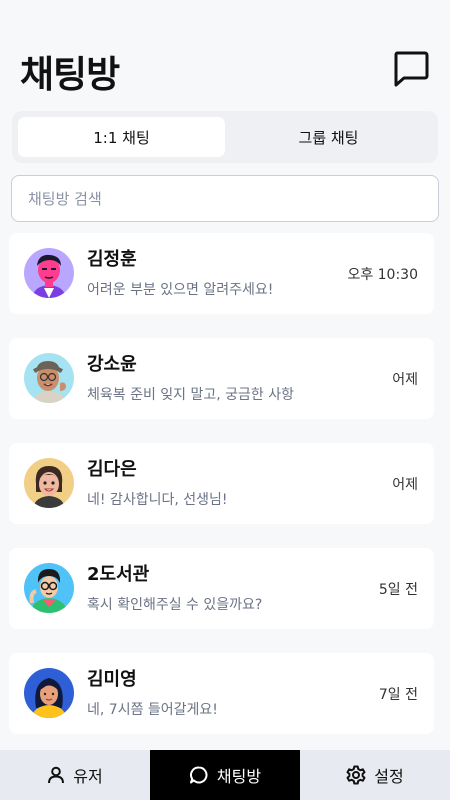 The image size is (450, 800). Describe the element at coordinates (175, 605) in the screenshot. I see `chat-last-message: 혹시 확인해주실 수 있을까요?` at that location.